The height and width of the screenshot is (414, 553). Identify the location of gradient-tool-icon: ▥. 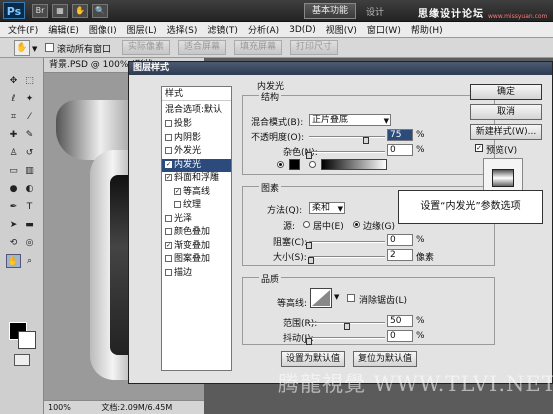
(29, 171).